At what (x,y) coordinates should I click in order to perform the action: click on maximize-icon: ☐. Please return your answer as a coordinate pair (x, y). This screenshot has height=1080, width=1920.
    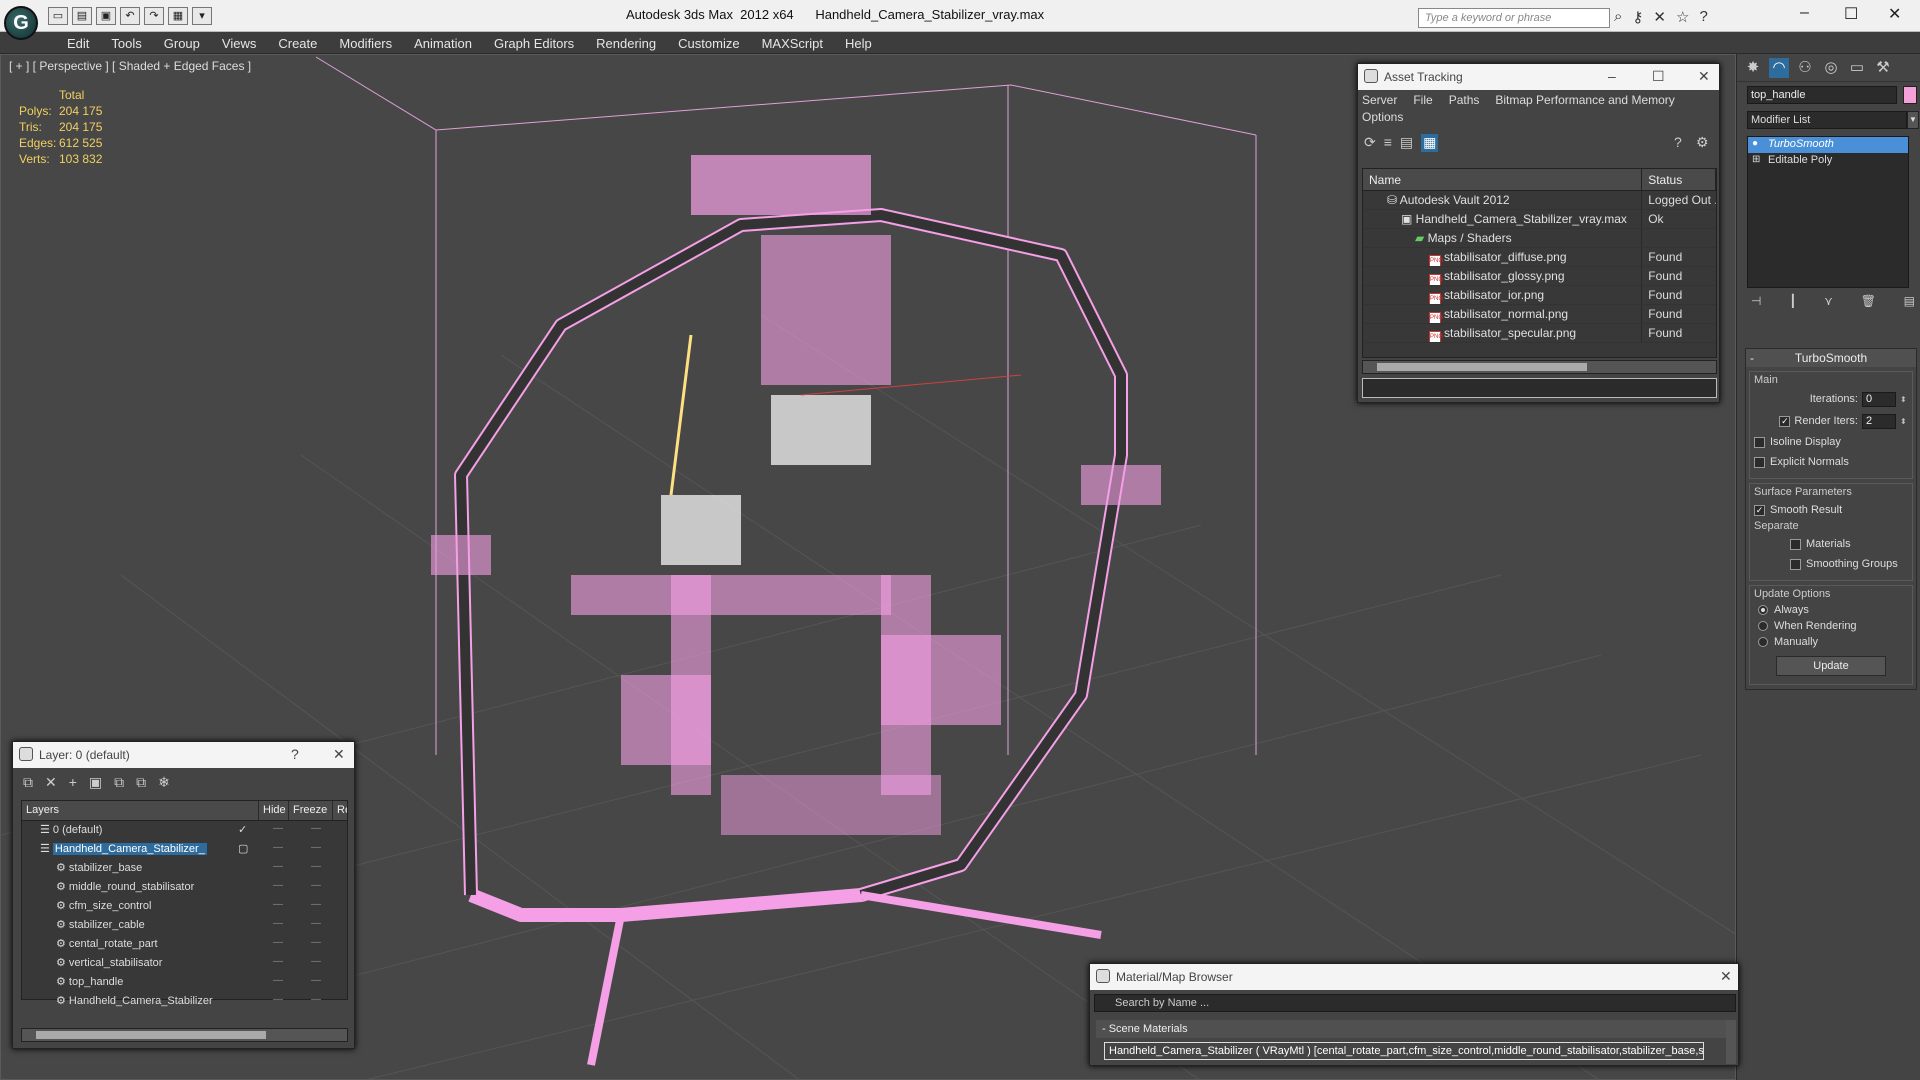
    Looking at the image, I should click on (1851, 14).